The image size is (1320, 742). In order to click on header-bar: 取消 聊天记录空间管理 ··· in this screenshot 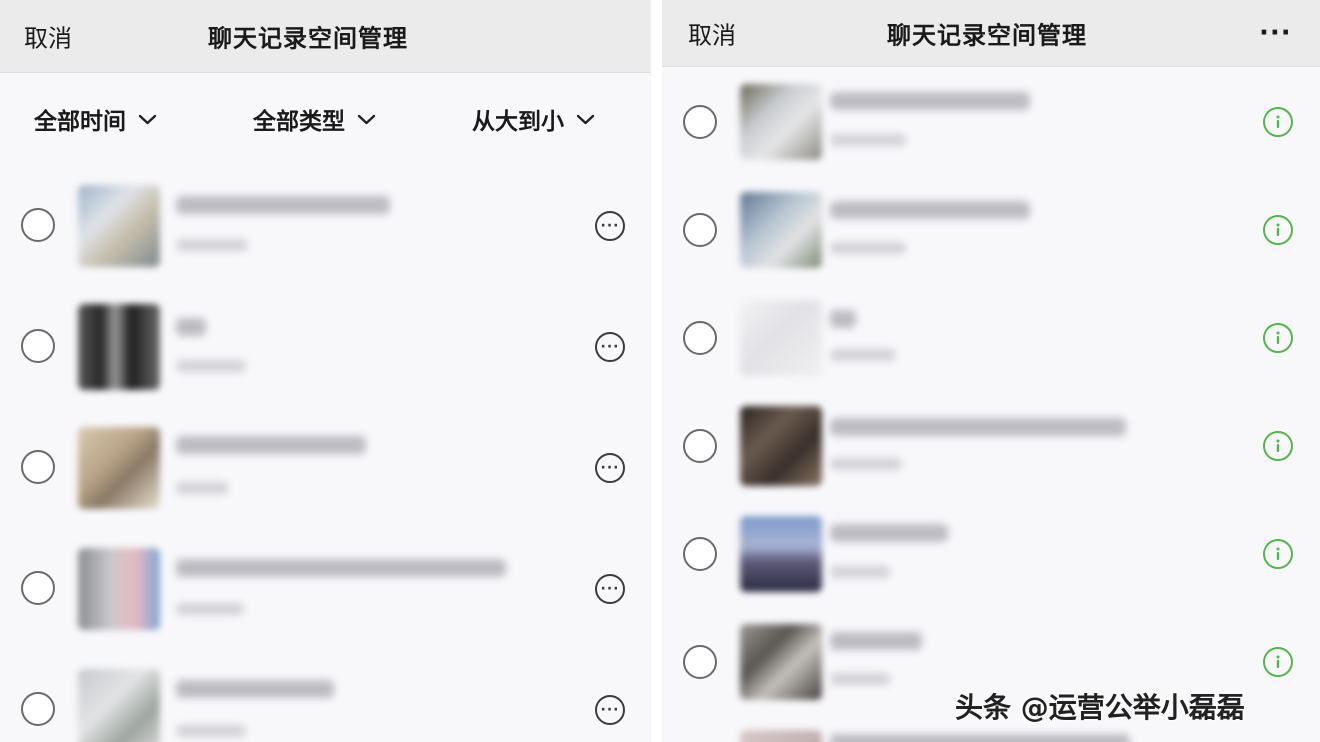, I will do `click(991, 33)`.